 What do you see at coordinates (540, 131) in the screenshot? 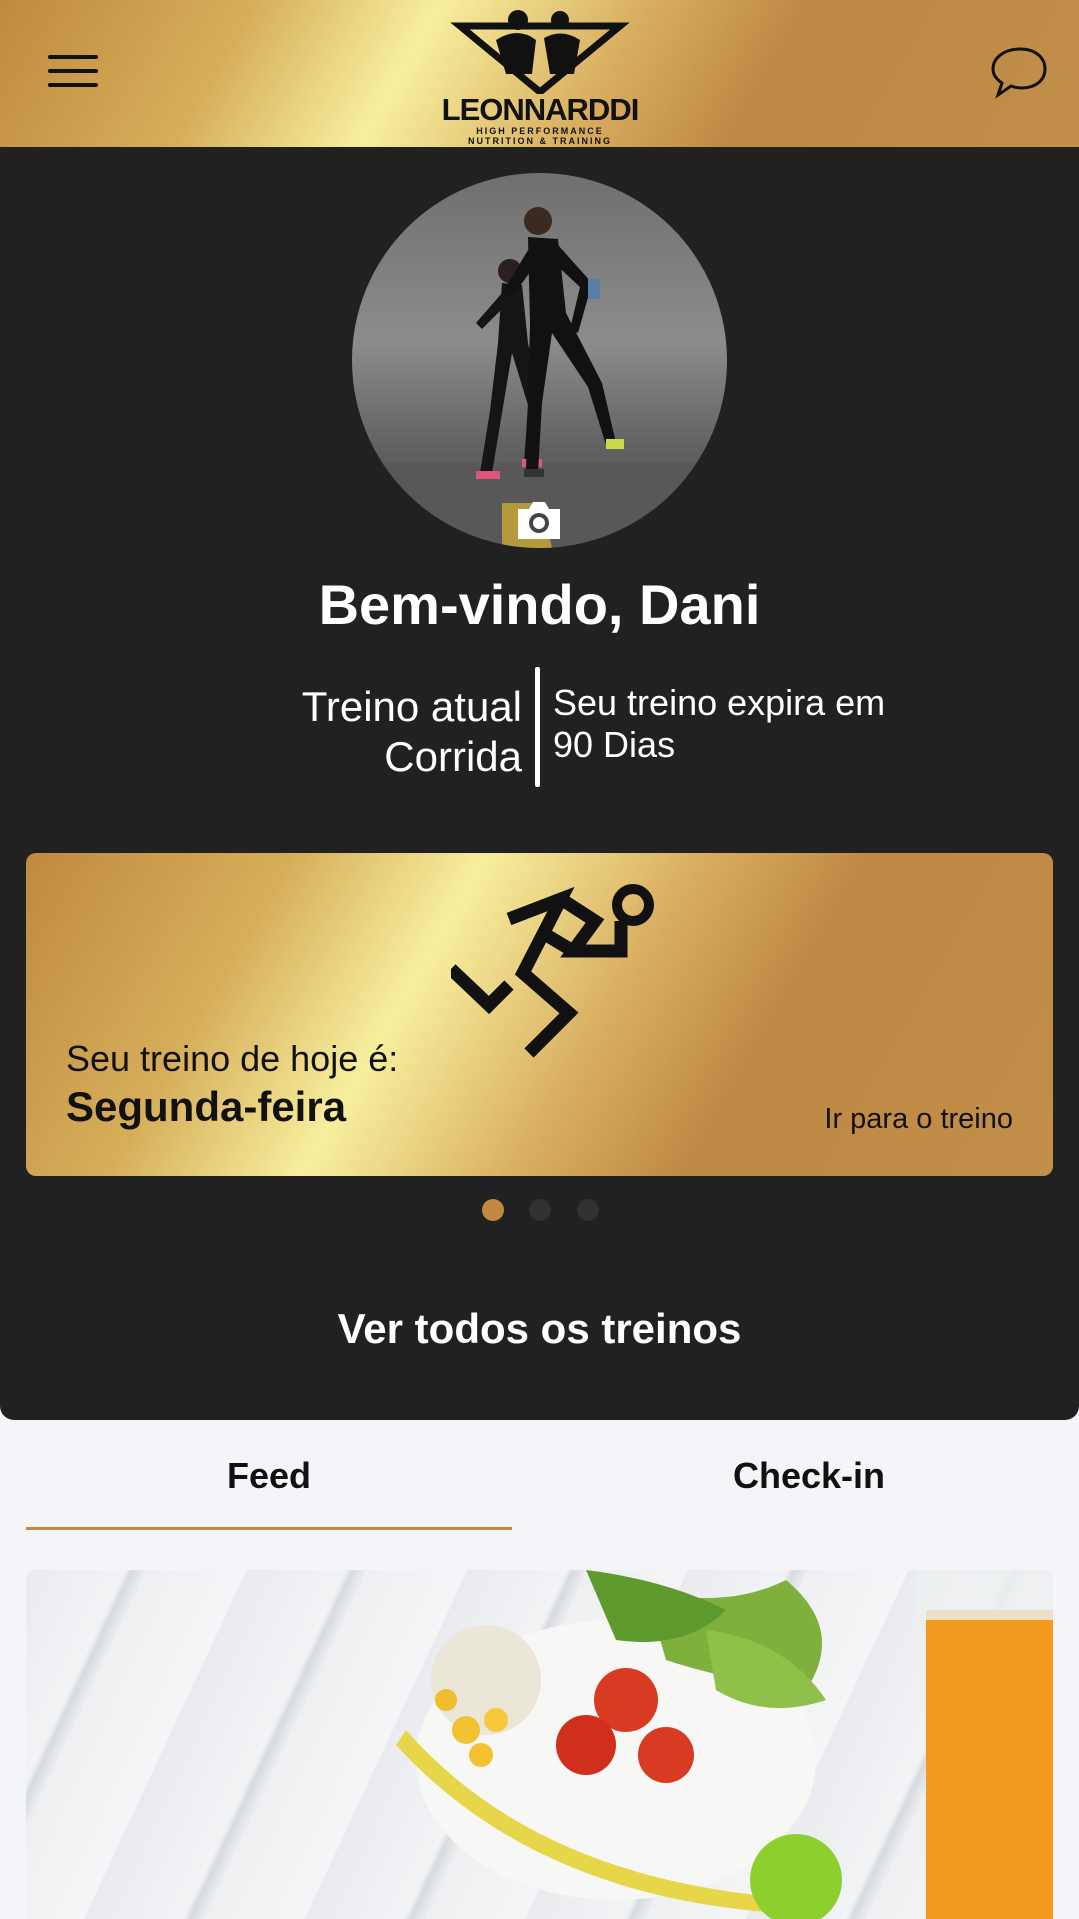
I see `logo-tagline: HIGH PERFORMANCE` at bounding box center [540, 131].